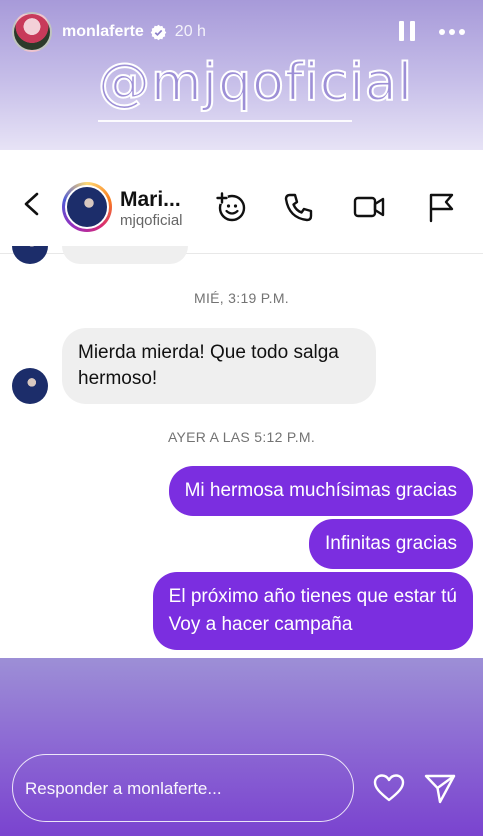 This screenshot has height=836, width=483. What do you see at coordinates (320, 491) in the screenshot?
I see `message-outgoing: Mi hermosa muchísimas gracias` at bounding box center [320, 491].